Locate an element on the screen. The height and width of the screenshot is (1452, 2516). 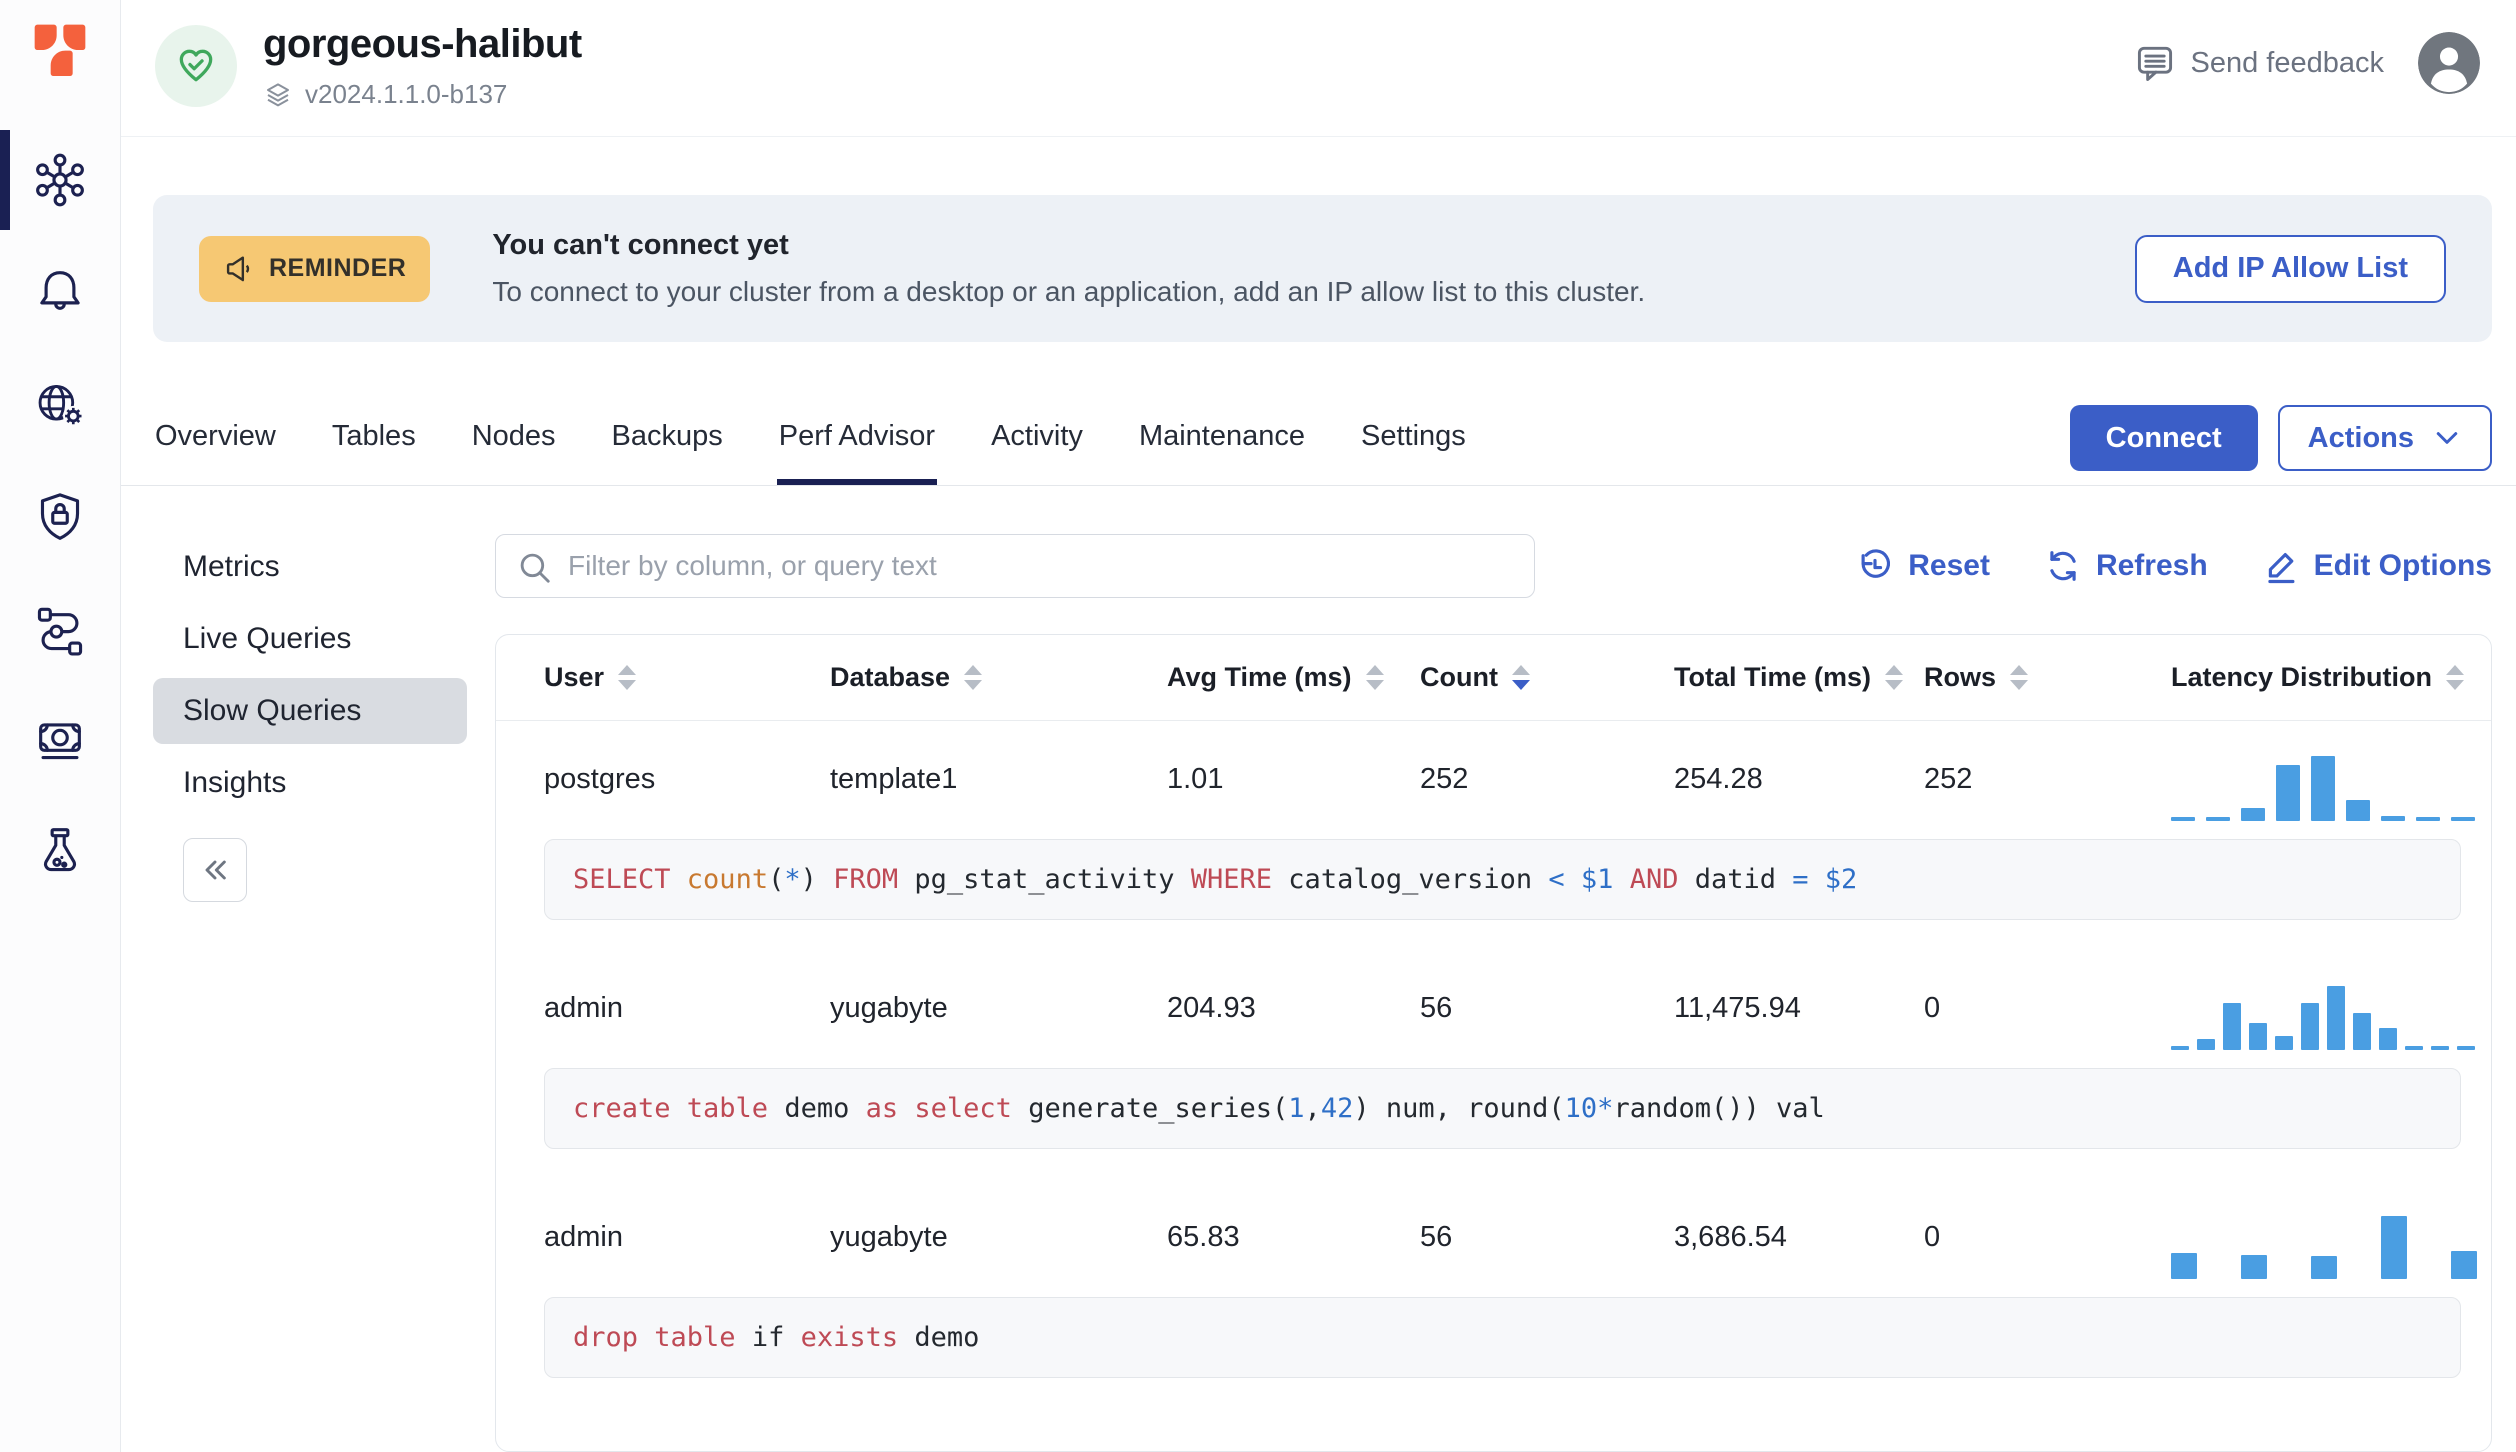
actions-dropdown-button: Actions is located at coordinates (2384, 438).